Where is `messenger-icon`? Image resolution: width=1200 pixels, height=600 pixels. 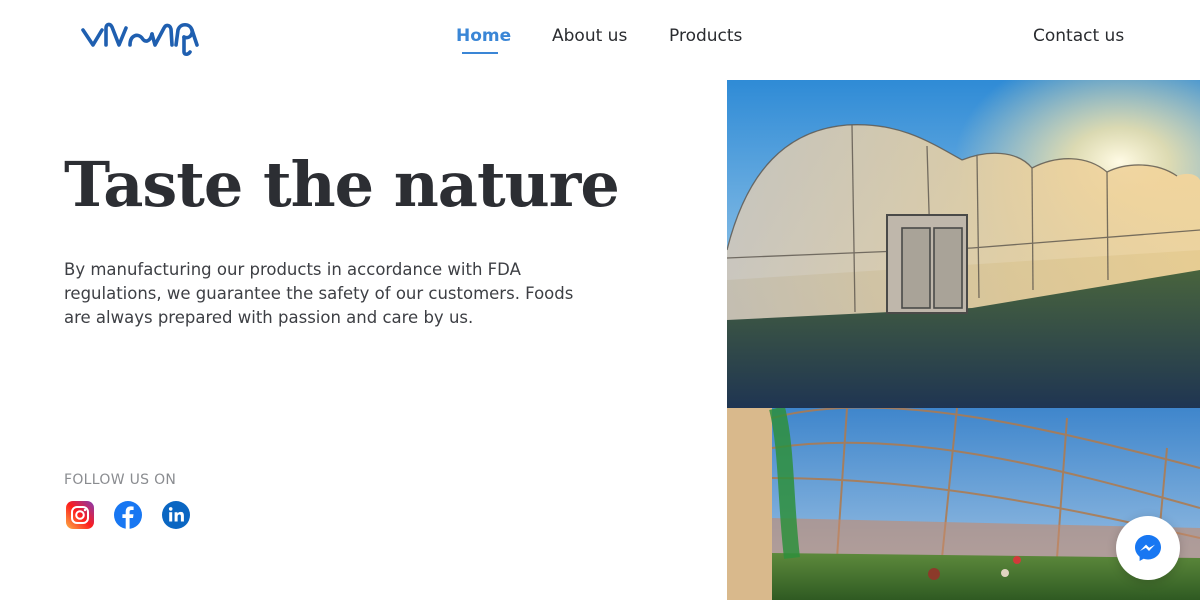 messenger-icon is located at coordinates (1148, 548).